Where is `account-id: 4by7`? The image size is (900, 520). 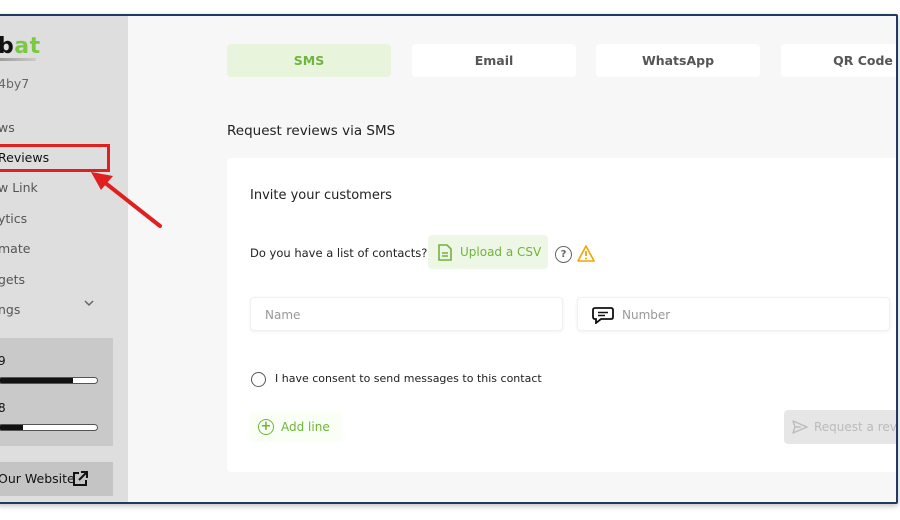
account-id: 4by7 is located at coordinates (15, 83).